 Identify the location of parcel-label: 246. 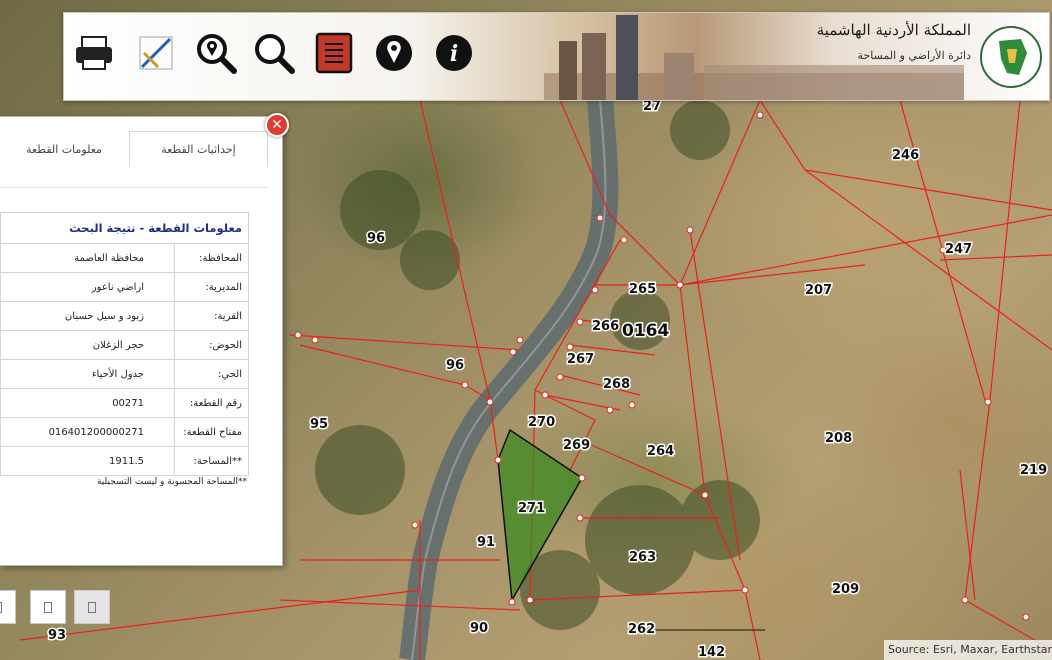
(906, 156).